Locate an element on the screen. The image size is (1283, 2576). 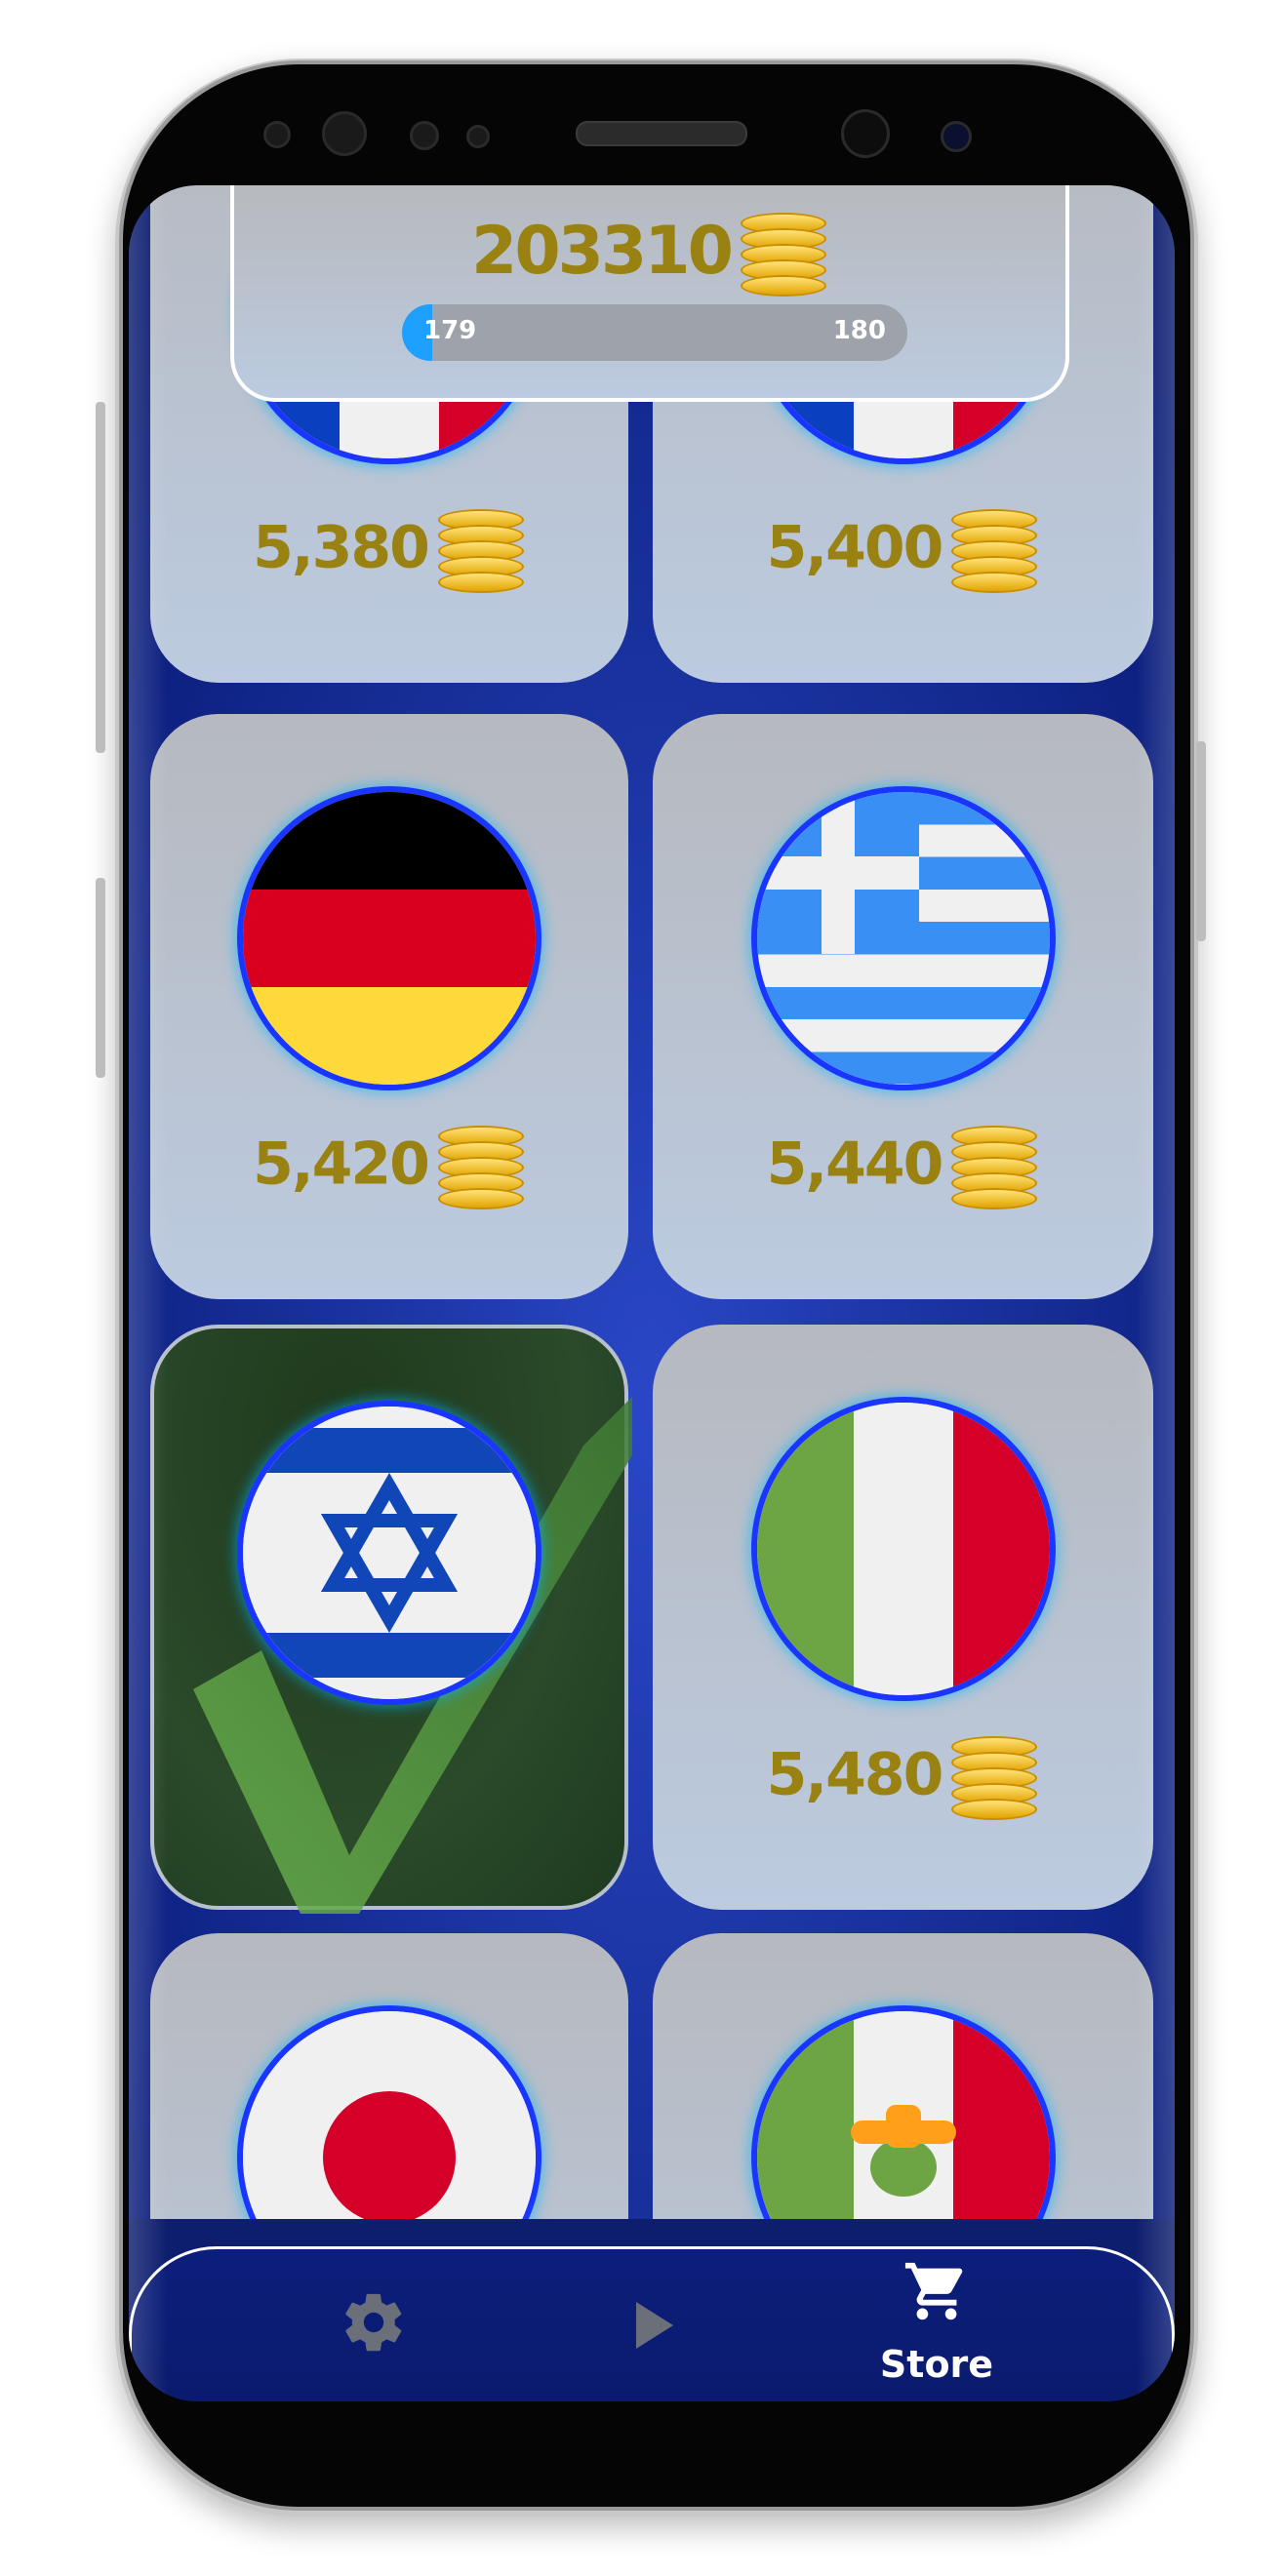
price-label: 5,380 is located at coordinates (389, 551).